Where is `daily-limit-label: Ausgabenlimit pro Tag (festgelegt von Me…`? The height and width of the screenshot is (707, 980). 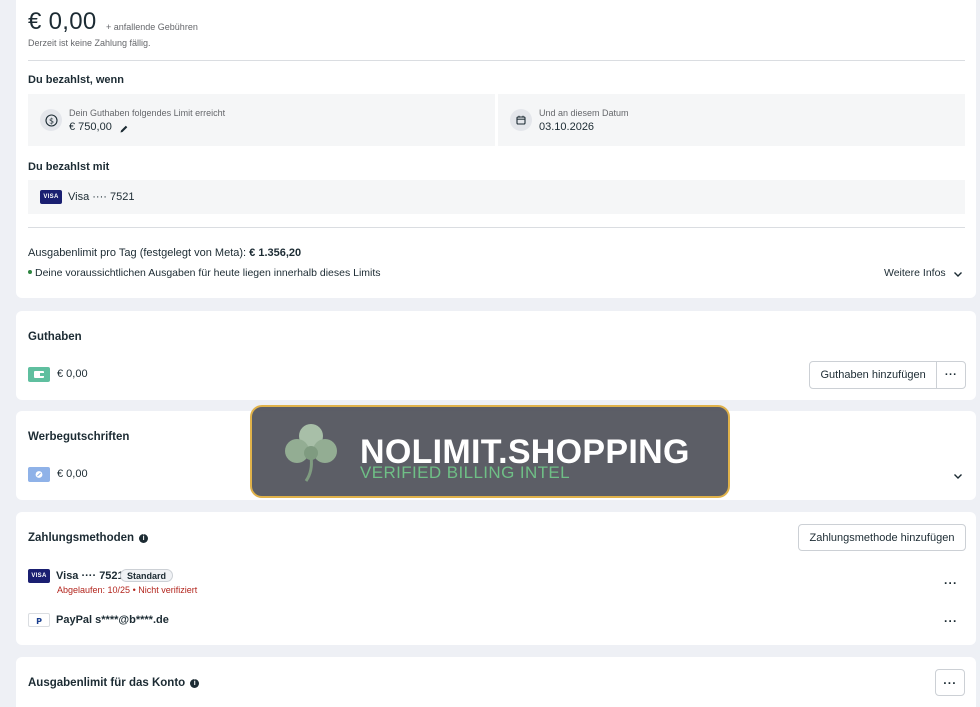
daily-limit-label: Ausgabenlimit pro Tag (festgelegt von Me… is located at coordinates (137, 253).